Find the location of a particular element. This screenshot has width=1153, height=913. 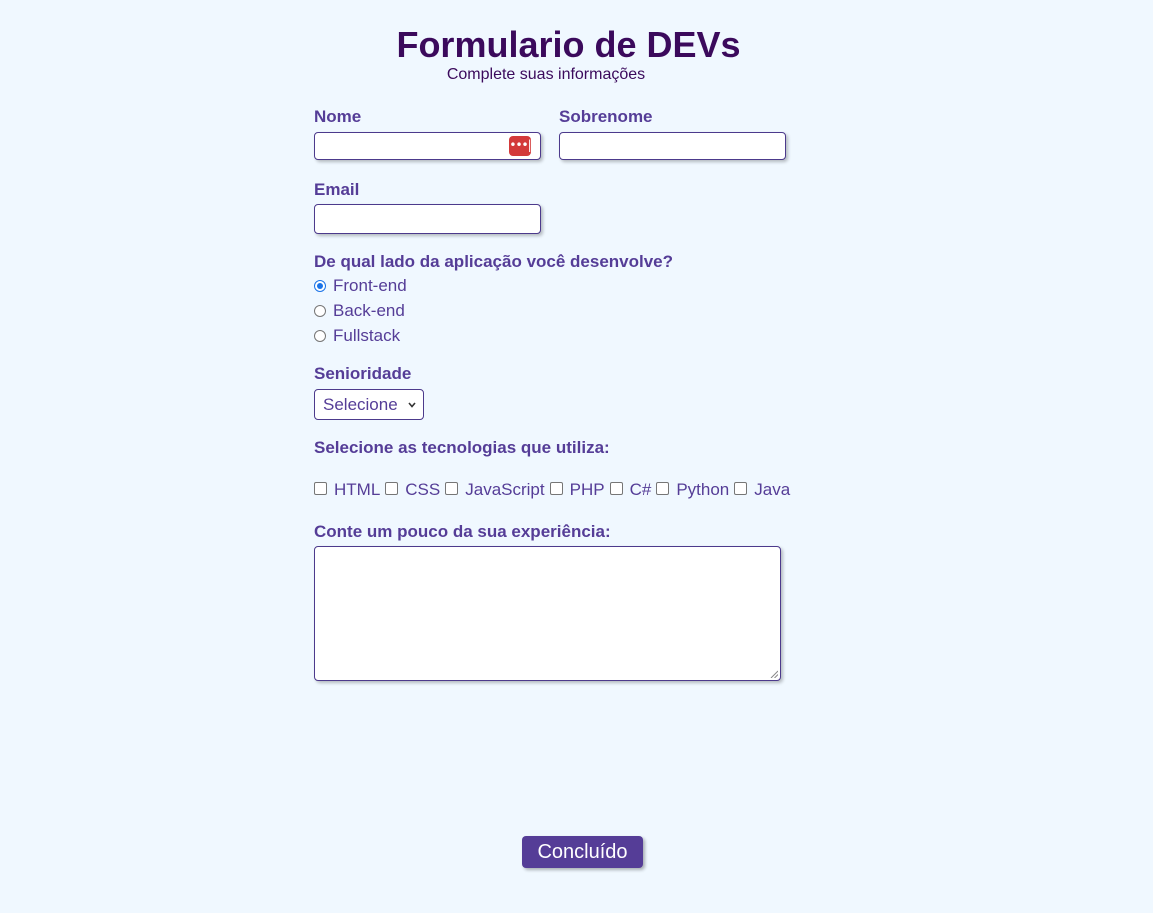

password-manager-icon: •••| is located at coordinates (520, 146).